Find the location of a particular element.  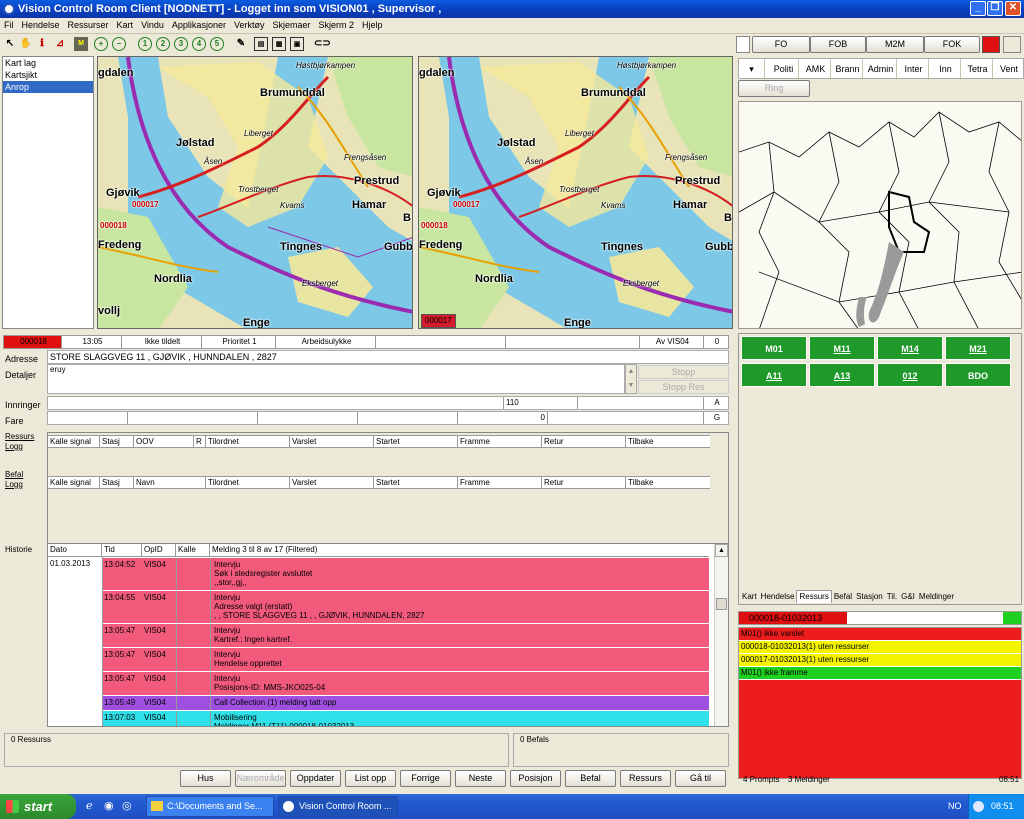

tab-til: Til. is located at coordinates (892, 597).